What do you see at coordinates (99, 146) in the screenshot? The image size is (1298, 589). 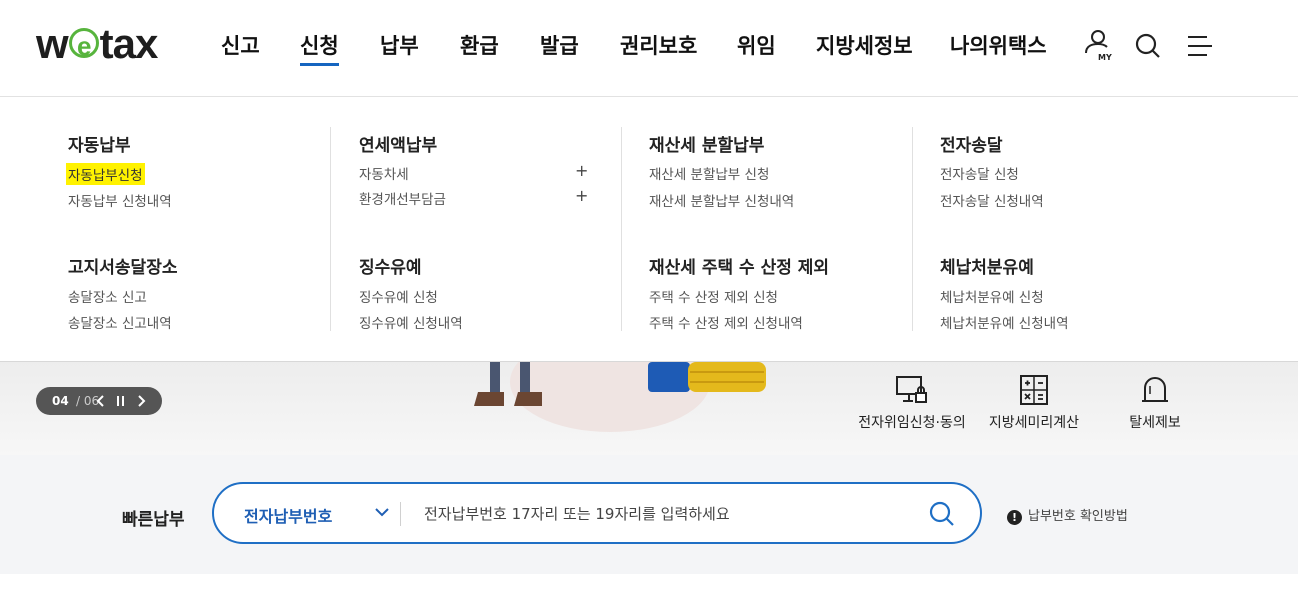 I see `group-title-autopay: 자동납부` at bounding box center [99, 146].